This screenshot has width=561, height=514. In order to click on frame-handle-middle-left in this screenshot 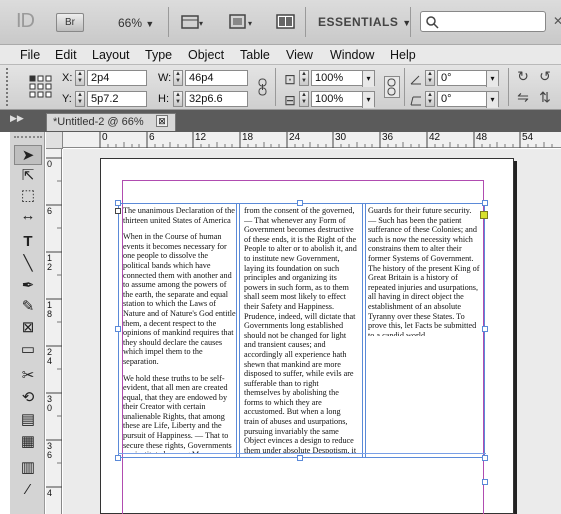, I will do `click(118, 329)`.